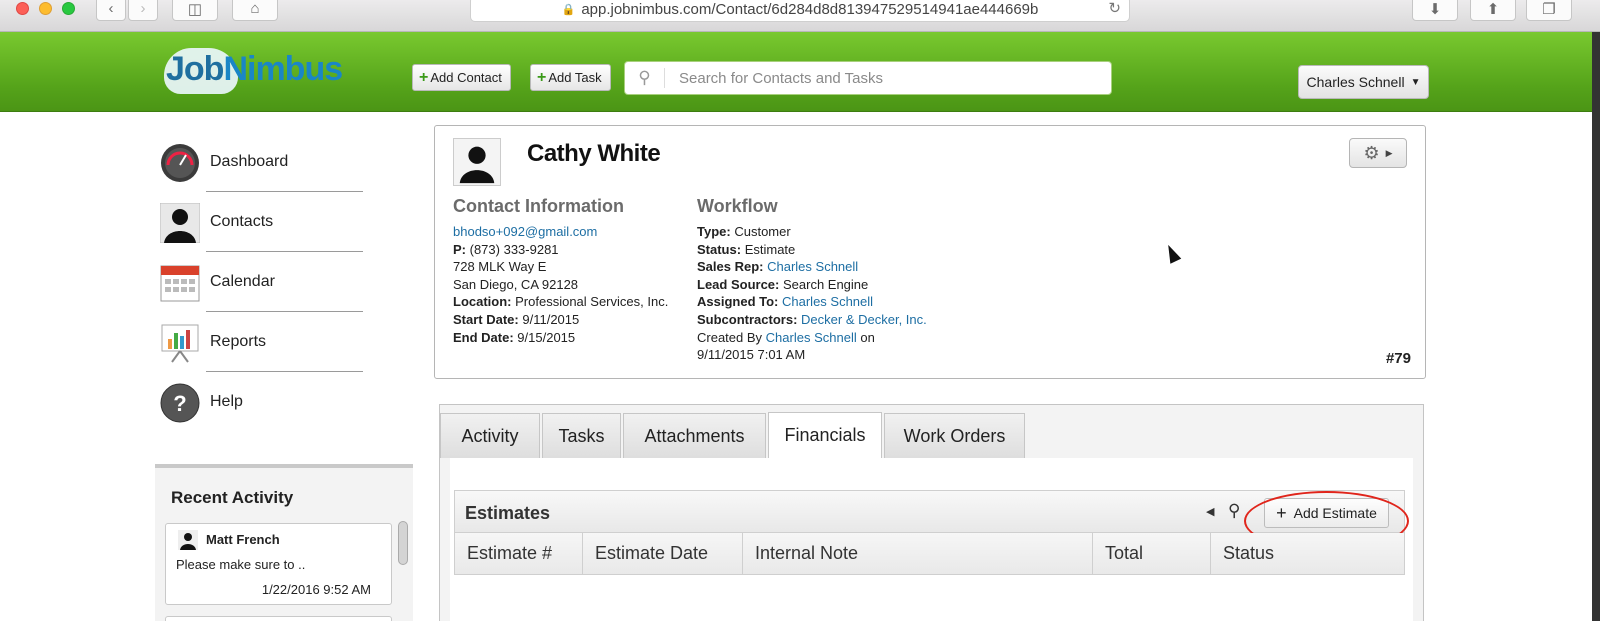  Describe the element at coordinates (730, 267) in the screenshot. I see `sales-rep-label: Sales Rep:` at that location.